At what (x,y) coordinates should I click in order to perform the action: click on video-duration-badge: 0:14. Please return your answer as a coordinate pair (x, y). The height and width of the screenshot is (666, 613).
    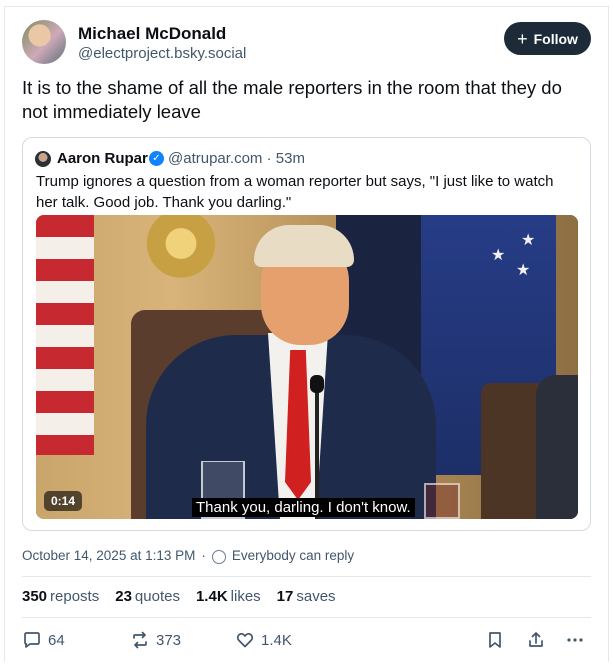
    Looking at the image, I should click on (63, 501).